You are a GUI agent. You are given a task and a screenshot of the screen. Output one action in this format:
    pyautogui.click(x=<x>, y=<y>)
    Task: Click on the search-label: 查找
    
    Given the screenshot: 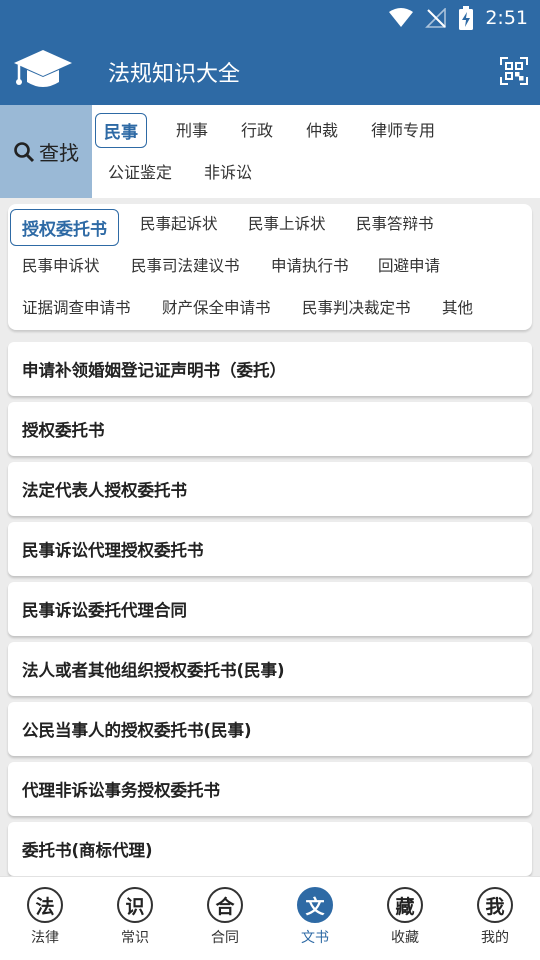 What is the action you would take?
    pyautogui.click(x=59, y=153)
    